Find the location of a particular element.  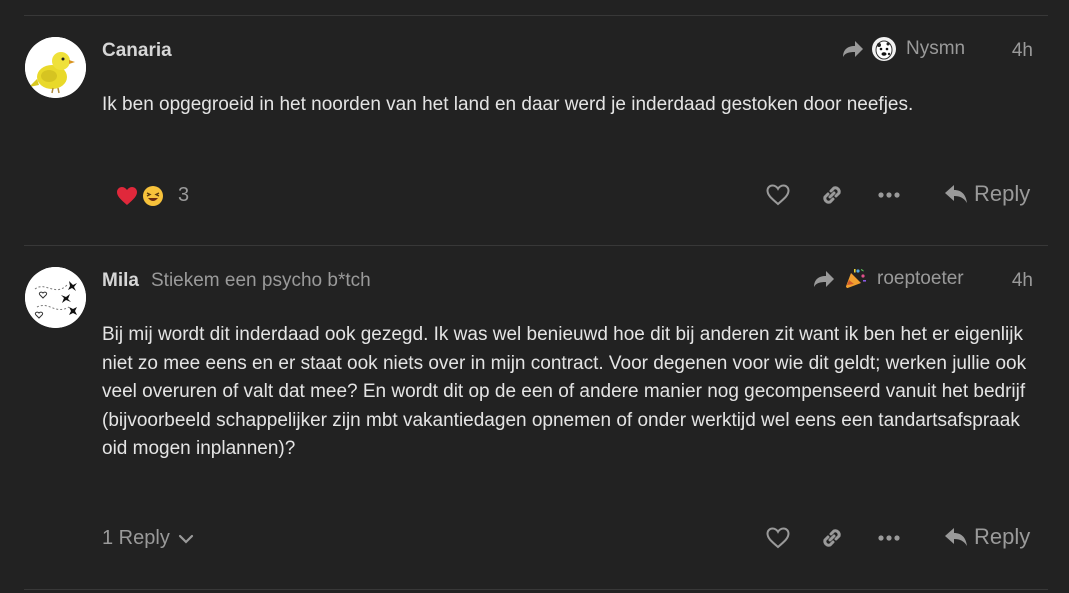

laughing-emoji-icon is located at coordinates (153, 195).